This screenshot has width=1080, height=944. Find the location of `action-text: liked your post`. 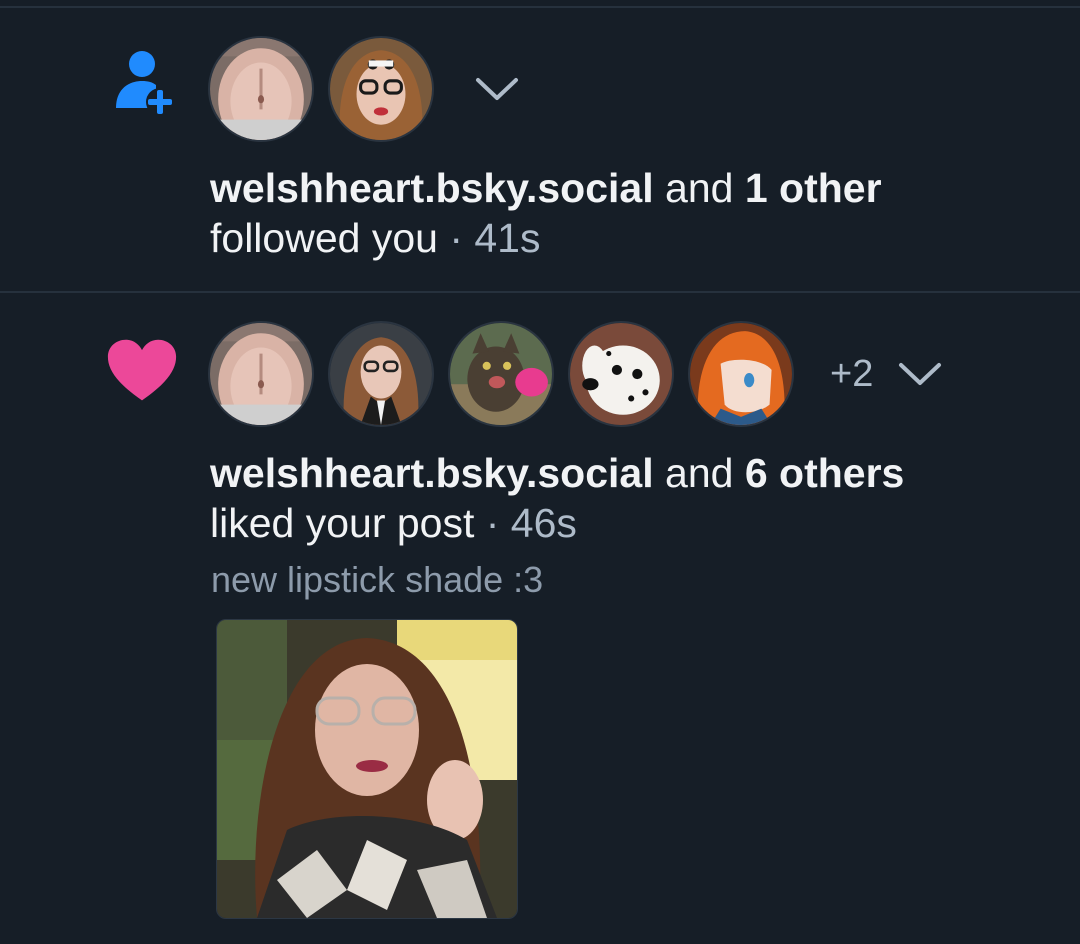

action-text: liked your post is located at coordinates (342, 523).